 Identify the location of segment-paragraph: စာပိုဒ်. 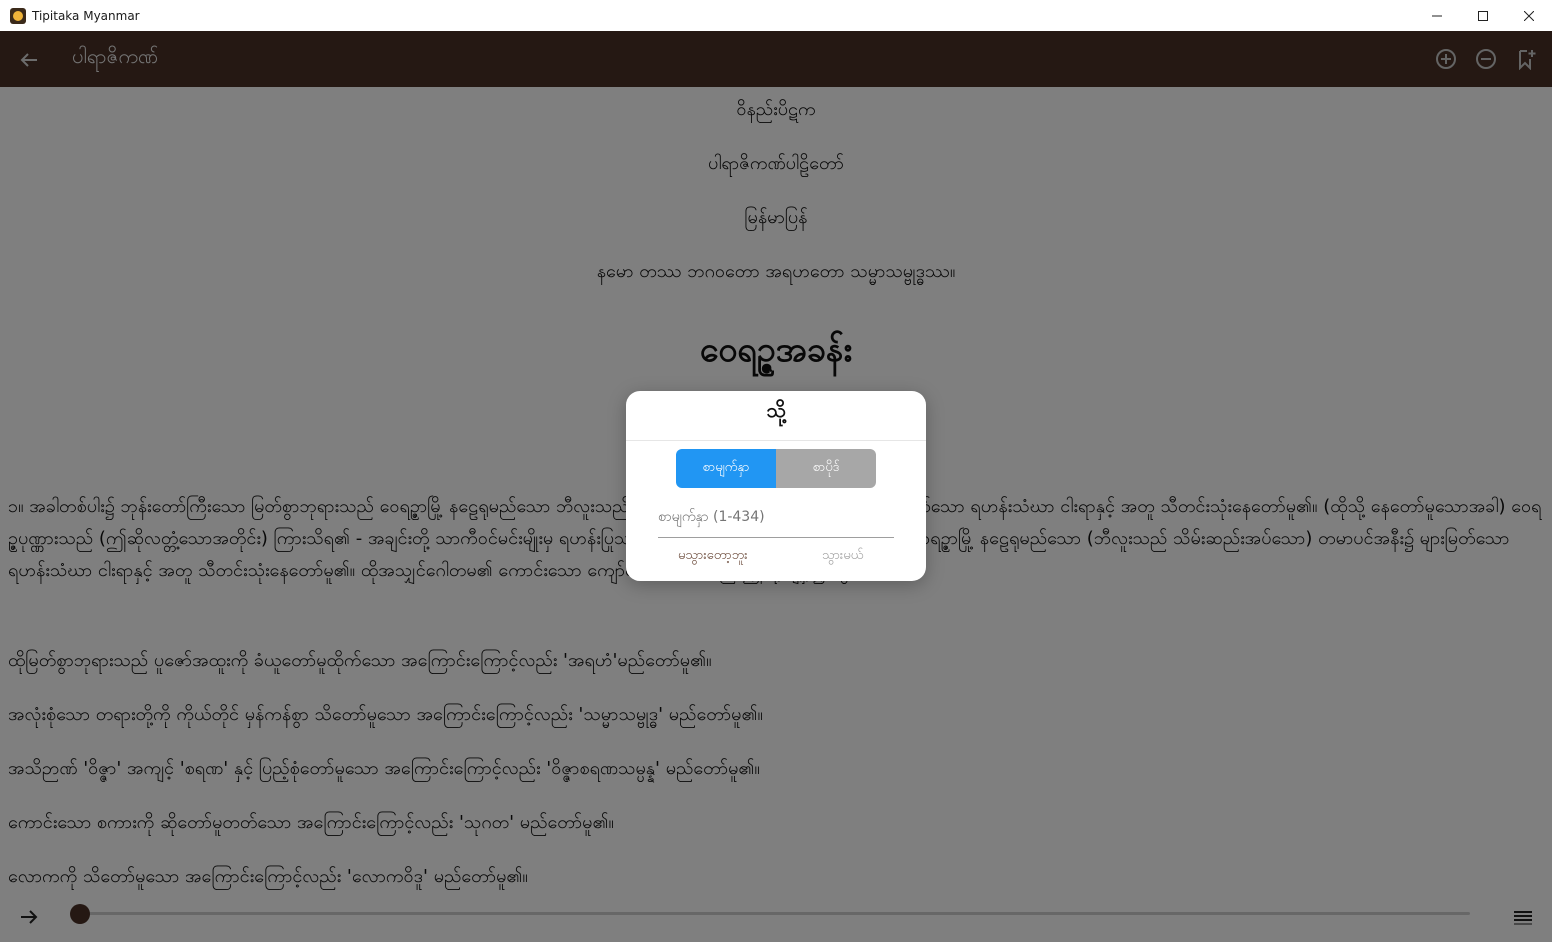
(826, 468).